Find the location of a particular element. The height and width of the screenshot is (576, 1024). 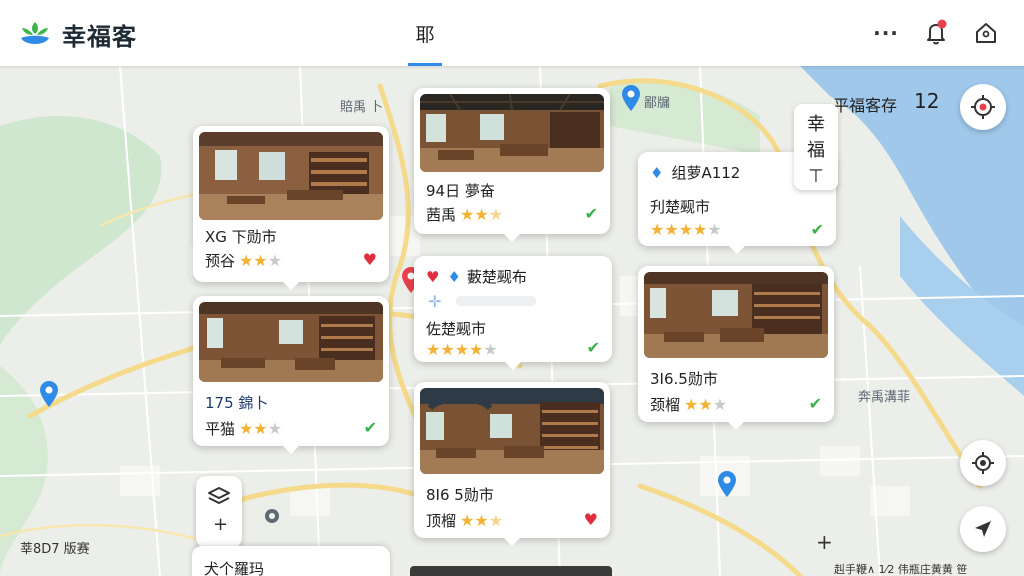

more-options-icon: ··· is located at coordinates (886, 33).